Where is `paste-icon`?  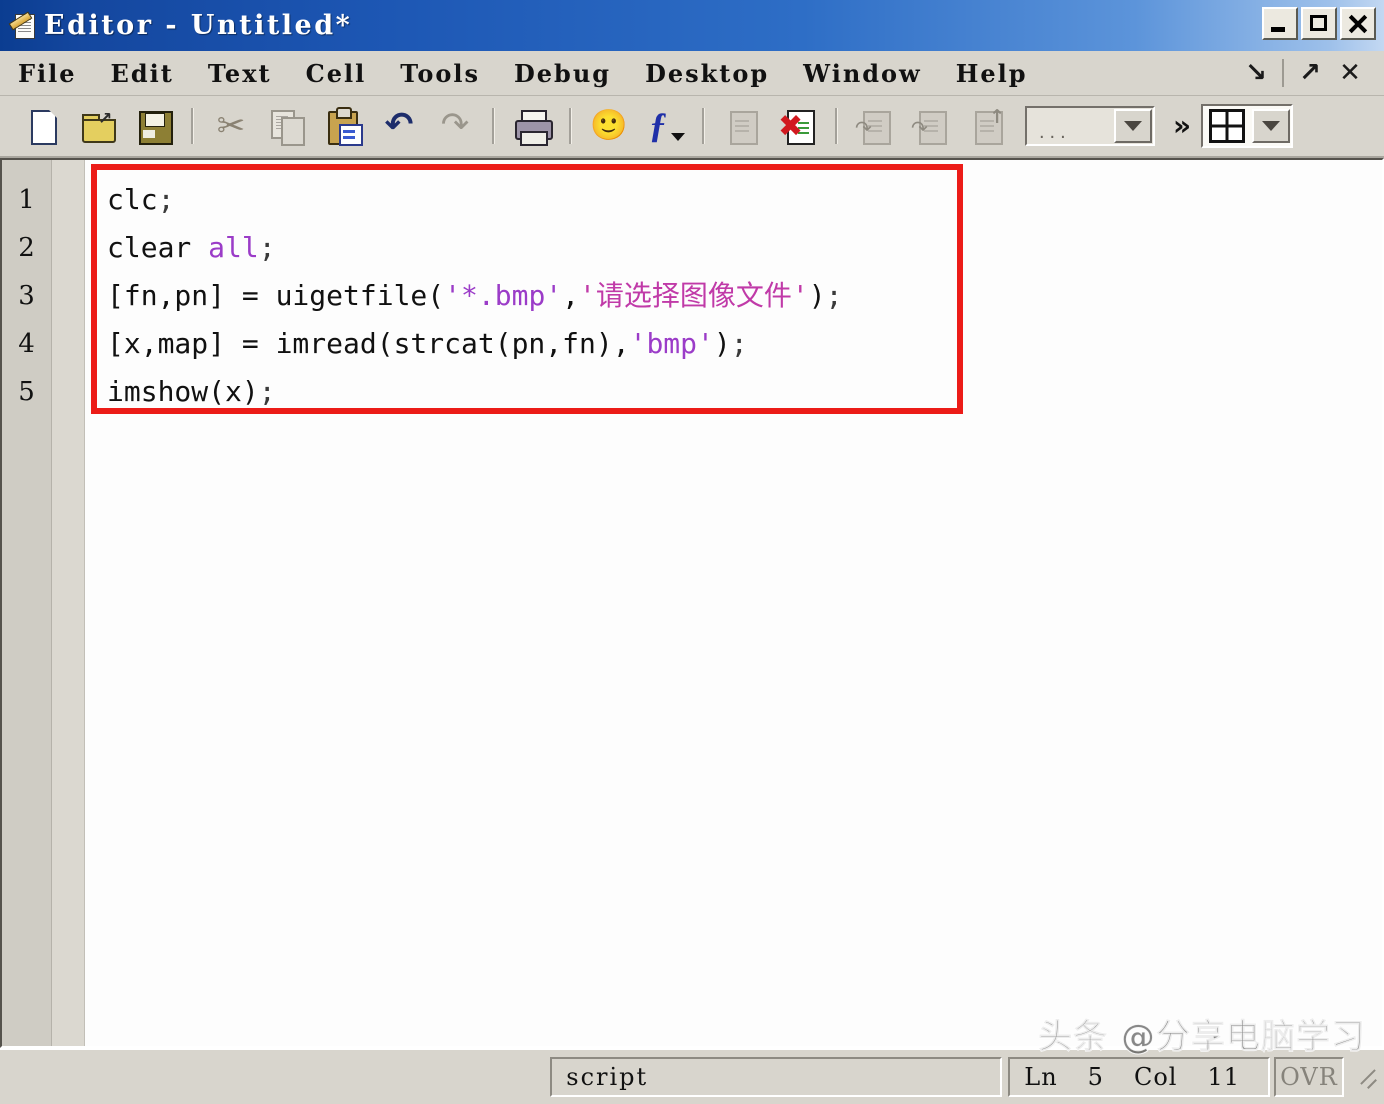
paste-icon is located at coordinates (343, 126).